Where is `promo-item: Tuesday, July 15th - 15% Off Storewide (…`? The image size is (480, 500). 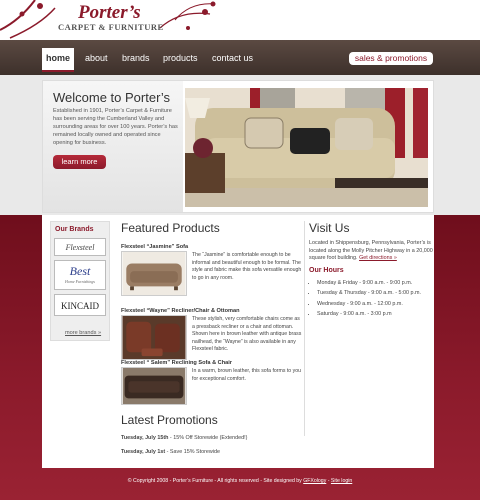
promo-item: Tuesday, July 15th - 15% Off Storewide (… is located at coordinates (271, 438).